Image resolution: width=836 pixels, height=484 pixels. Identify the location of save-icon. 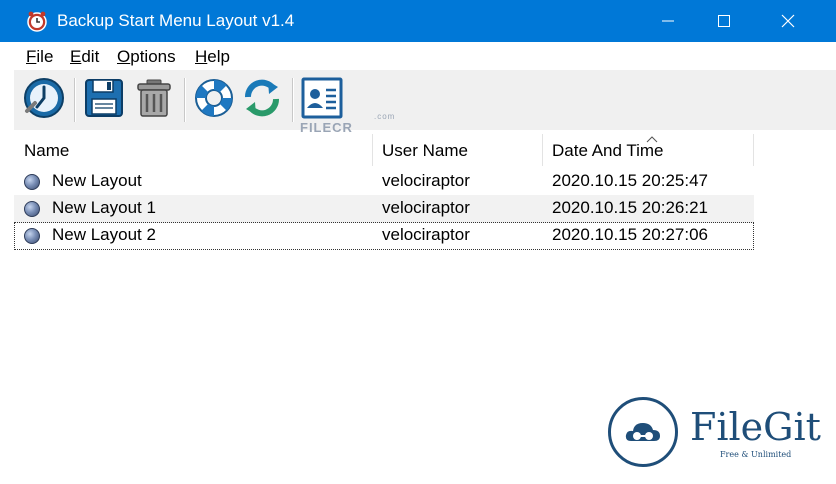
(104, 100).